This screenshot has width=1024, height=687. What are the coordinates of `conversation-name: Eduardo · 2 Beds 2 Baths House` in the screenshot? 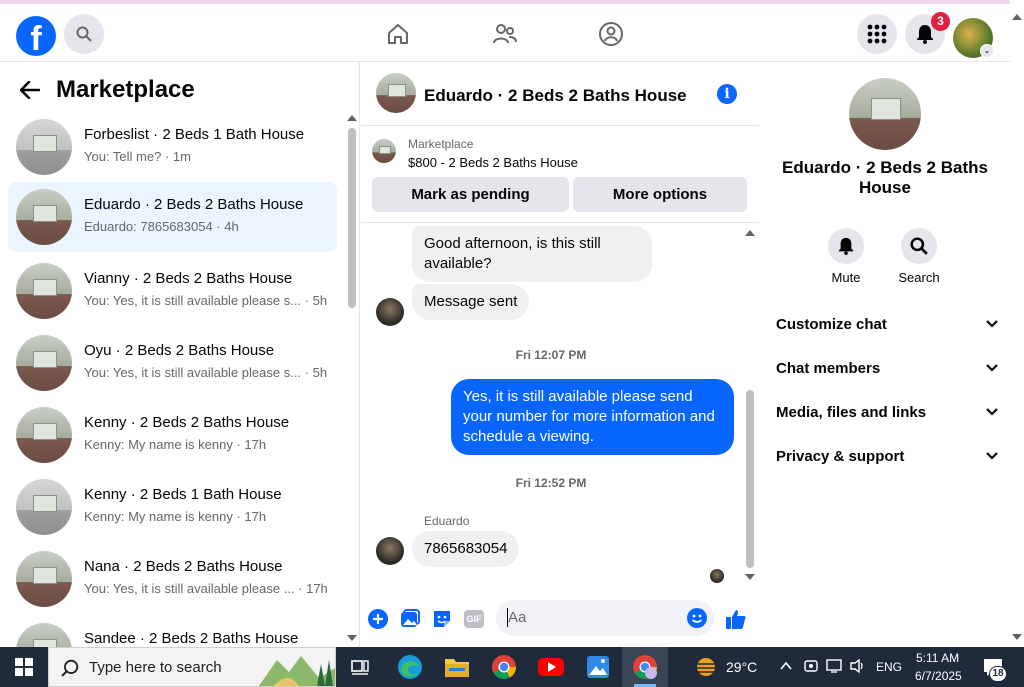 It's located at (194, 204).